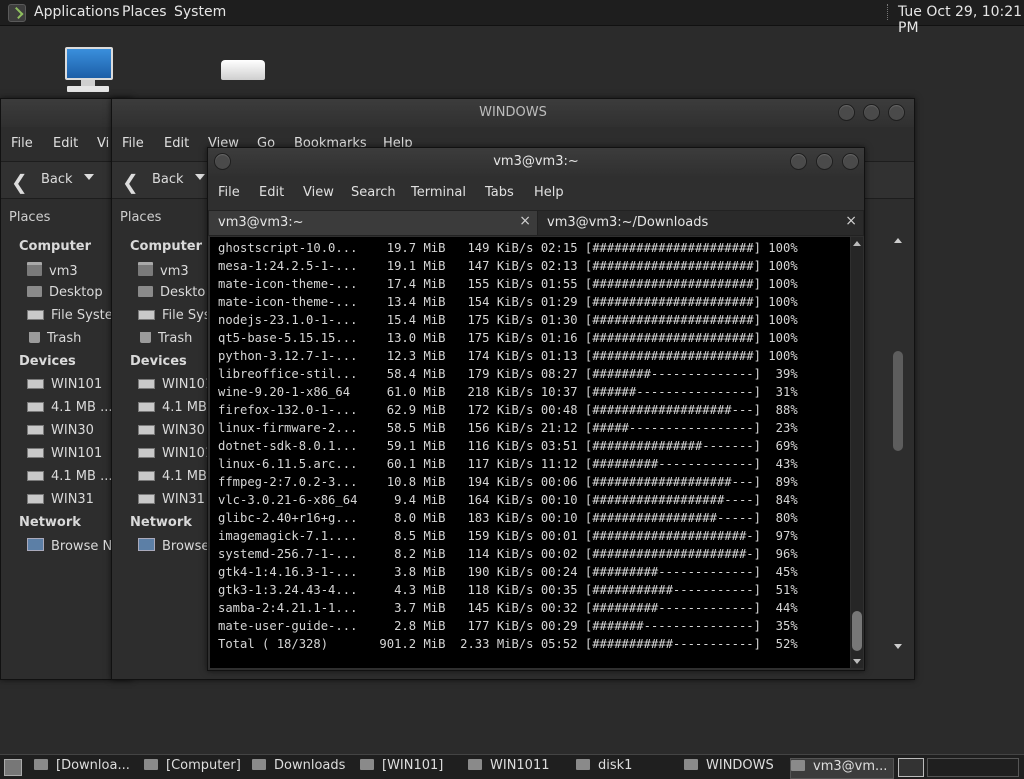 This screenshot has width=1024, height=779. I want to click on window-menu-button, so click(222, 161).